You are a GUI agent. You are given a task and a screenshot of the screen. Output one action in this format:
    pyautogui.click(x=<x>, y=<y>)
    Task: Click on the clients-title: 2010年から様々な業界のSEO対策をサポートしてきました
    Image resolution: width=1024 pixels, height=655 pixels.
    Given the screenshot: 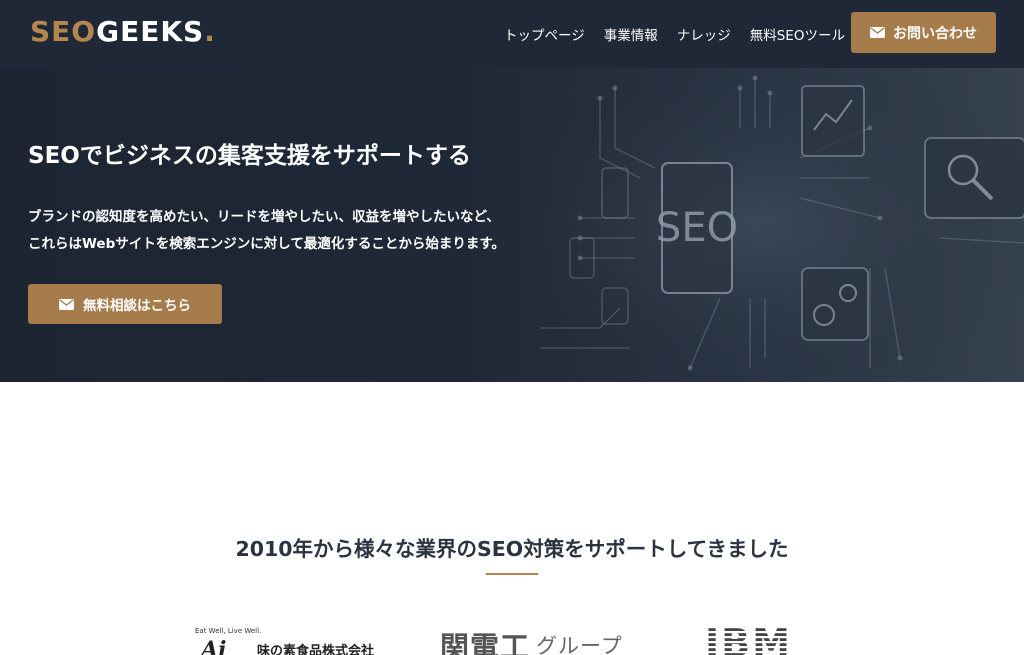 What is the action you would take?
    pyautogui.click(x=512, y=549)
    